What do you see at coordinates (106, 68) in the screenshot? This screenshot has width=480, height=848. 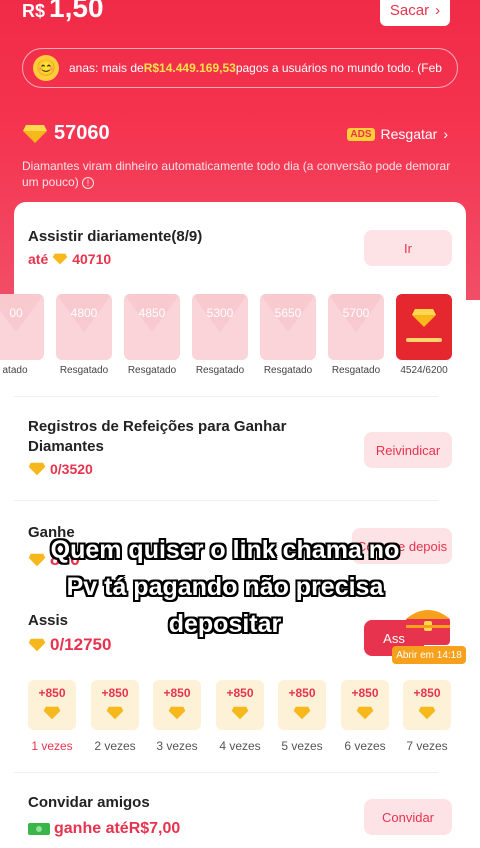 I see `ticker-prefix: anas: mais de` at bounding box center [106, 68].